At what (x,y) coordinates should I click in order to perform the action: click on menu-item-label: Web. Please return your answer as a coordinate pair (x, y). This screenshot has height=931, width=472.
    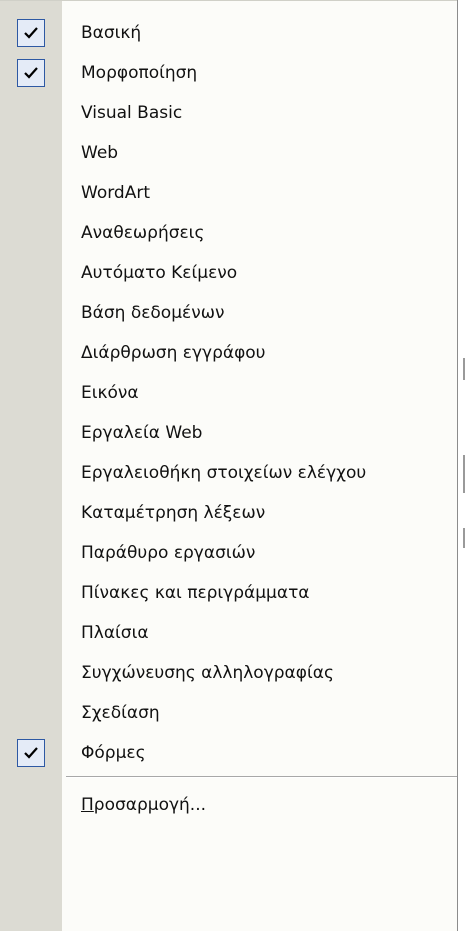
    Looking at the image, I should click on (100, 153).